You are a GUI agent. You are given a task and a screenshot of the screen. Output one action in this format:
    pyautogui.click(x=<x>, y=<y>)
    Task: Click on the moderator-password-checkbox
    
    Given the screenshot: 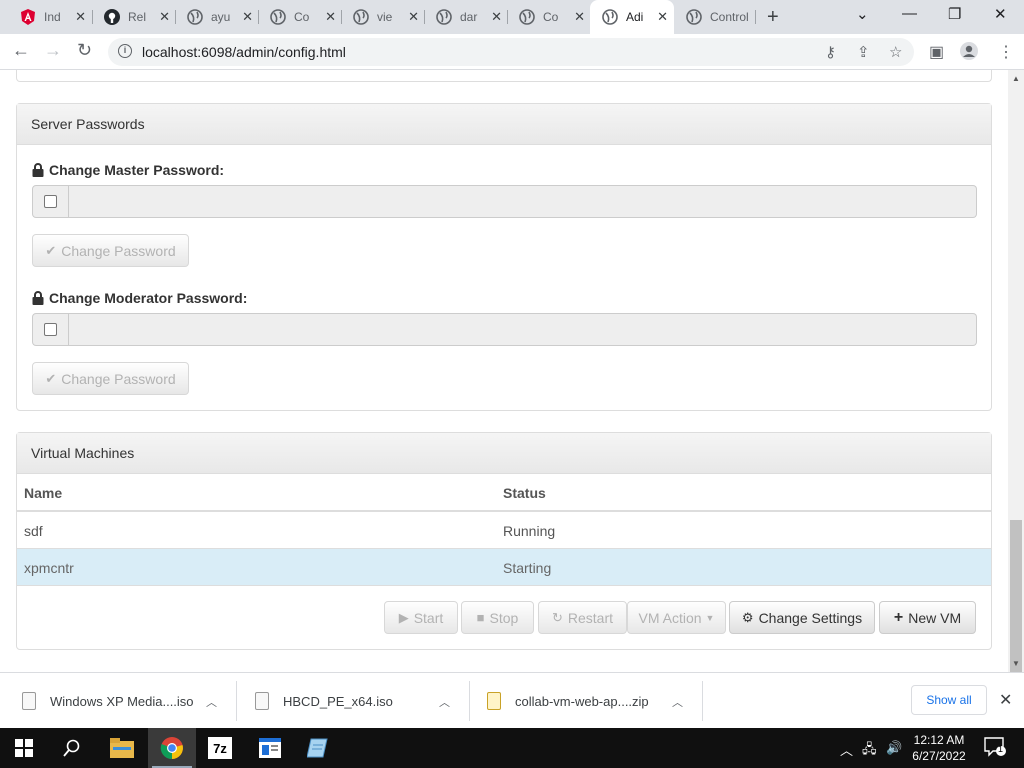 What is the action you would take?
    pyautogui.click(x=50, y=329)
    